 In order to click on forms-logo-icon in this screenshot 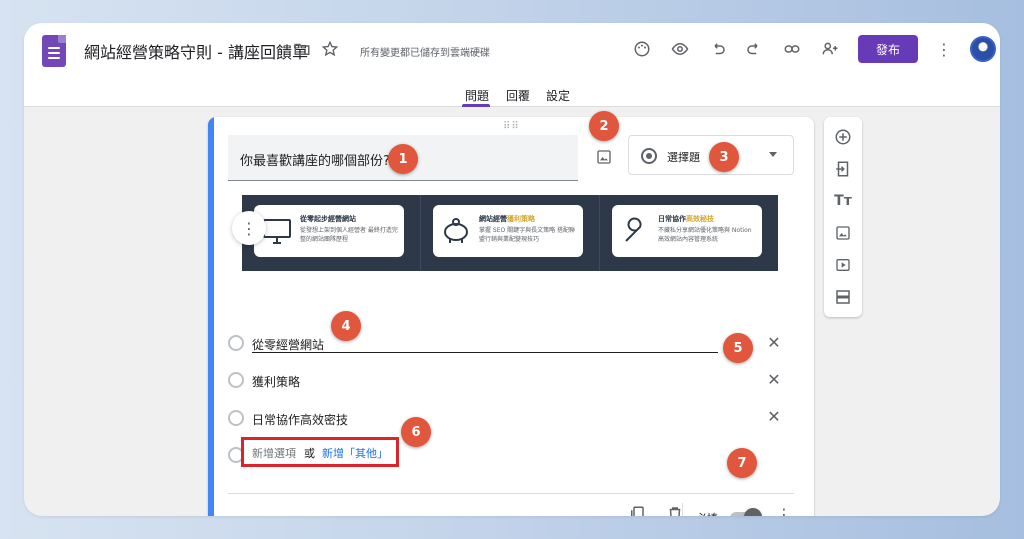, I will do `click(54, 51)`.